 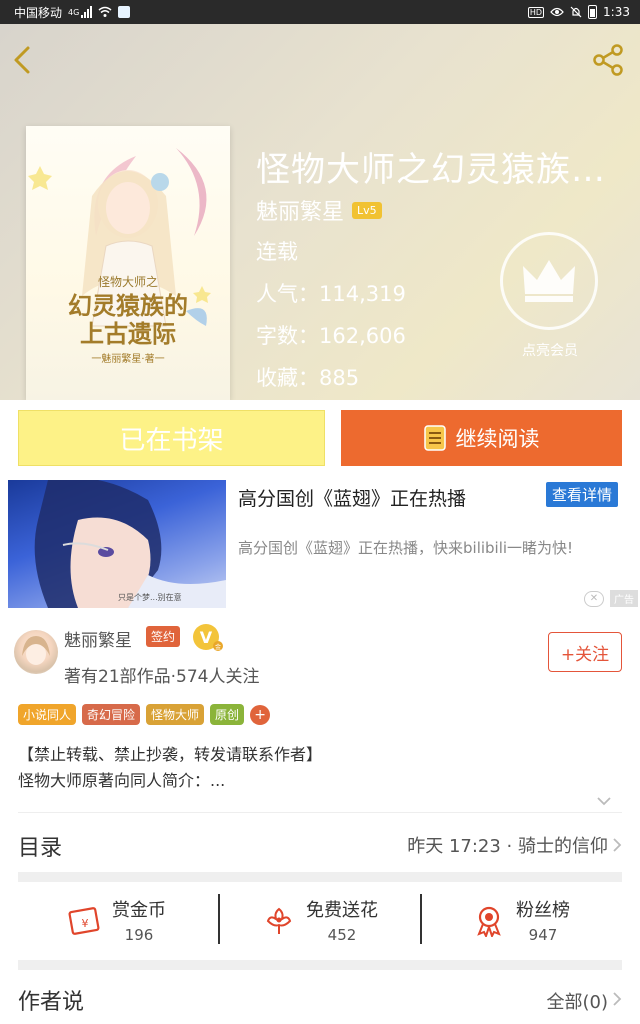 I want to click on tag-item: 小说同人, so click(x=47, y=714).